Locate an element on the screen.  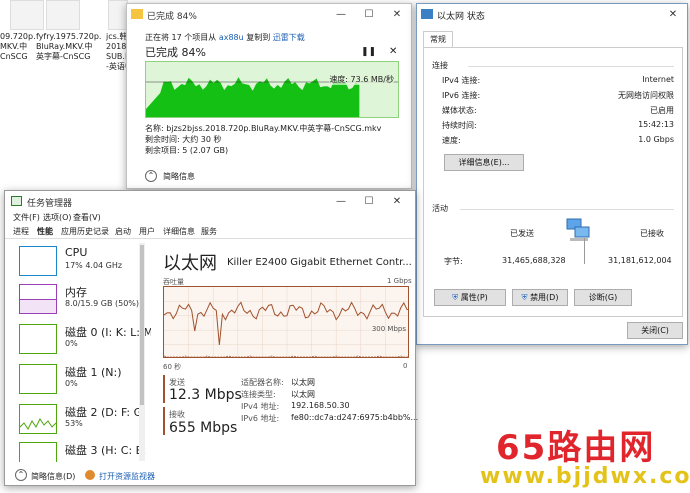
tab-details: 详细信息 is located at coordinates (179, 231).